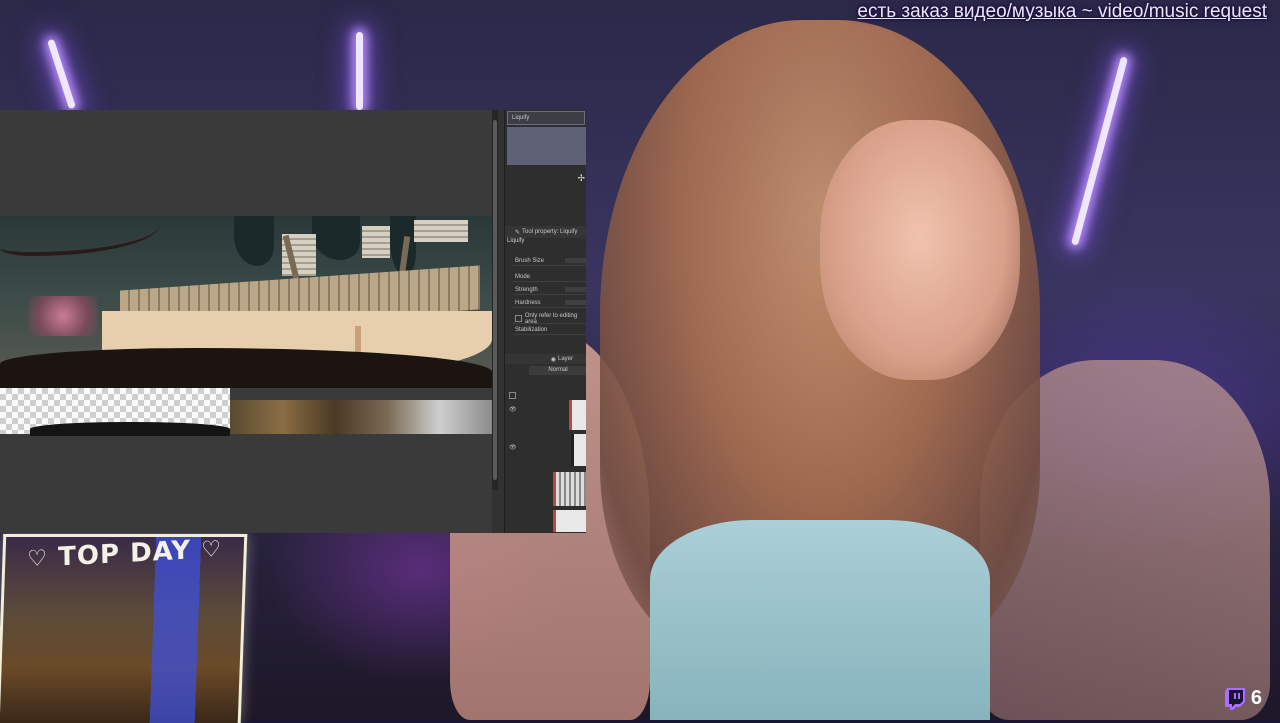 This screenshot has height=723, width=1280. What do you see at coordinates (518, 318) in the screenshot?
I see `checkbox` at bounding box center [518, 318].